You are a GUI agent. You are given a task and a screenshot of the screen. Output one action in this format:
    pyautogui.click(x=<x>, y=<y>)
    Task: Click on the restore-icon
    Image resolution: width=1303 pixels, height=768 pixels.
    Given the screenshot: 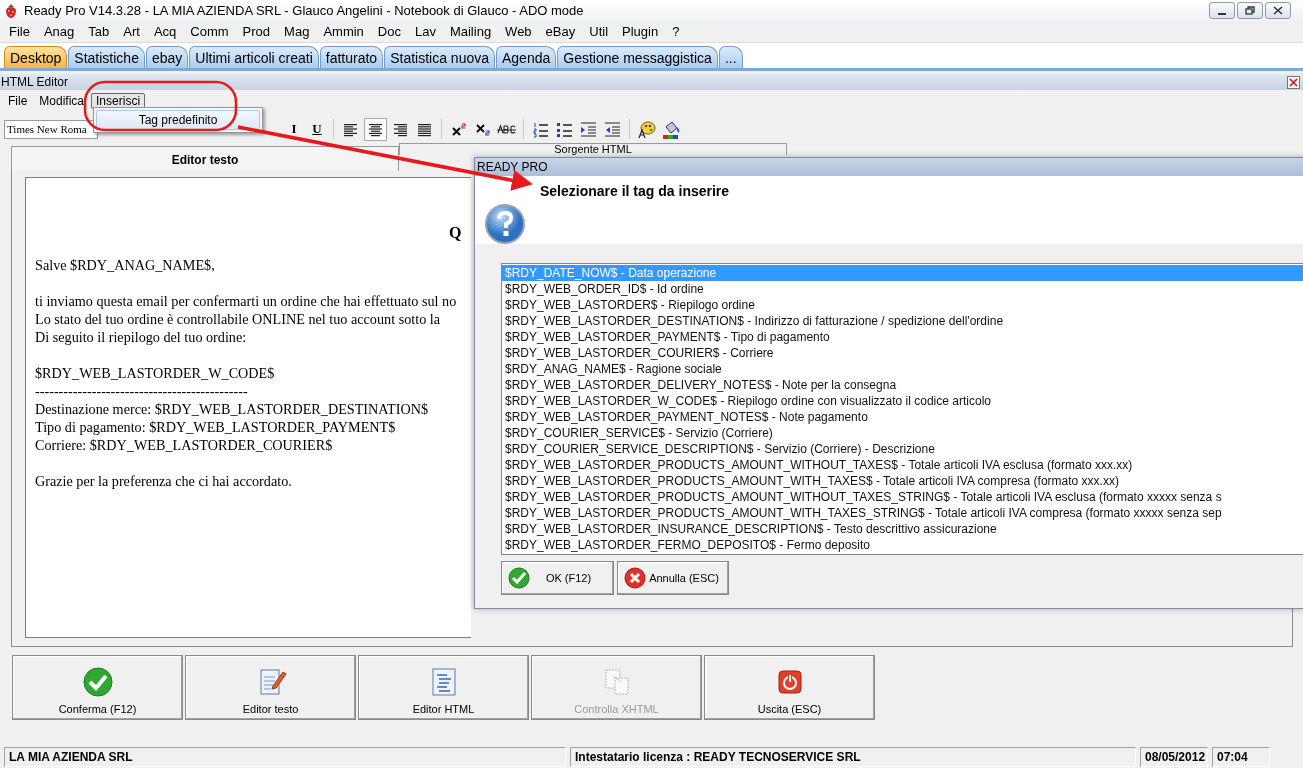 What is the action you would take?
    pyautogui.click(x=1250, y=10)
    